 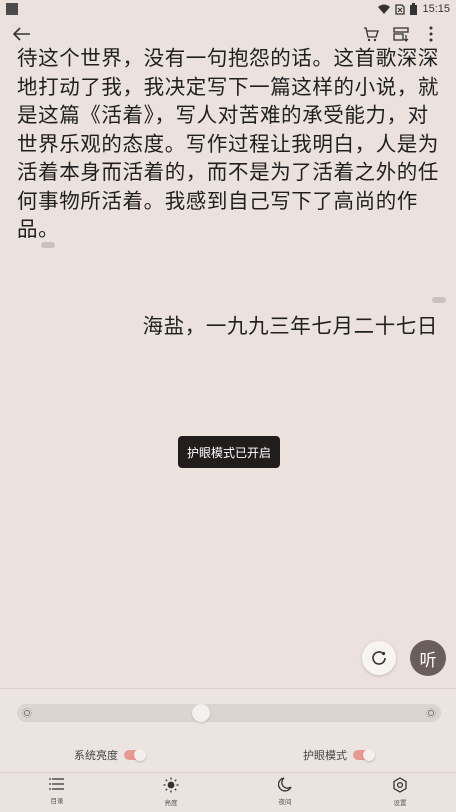 I want to click on notification-icon, so click(x=12, y=9).